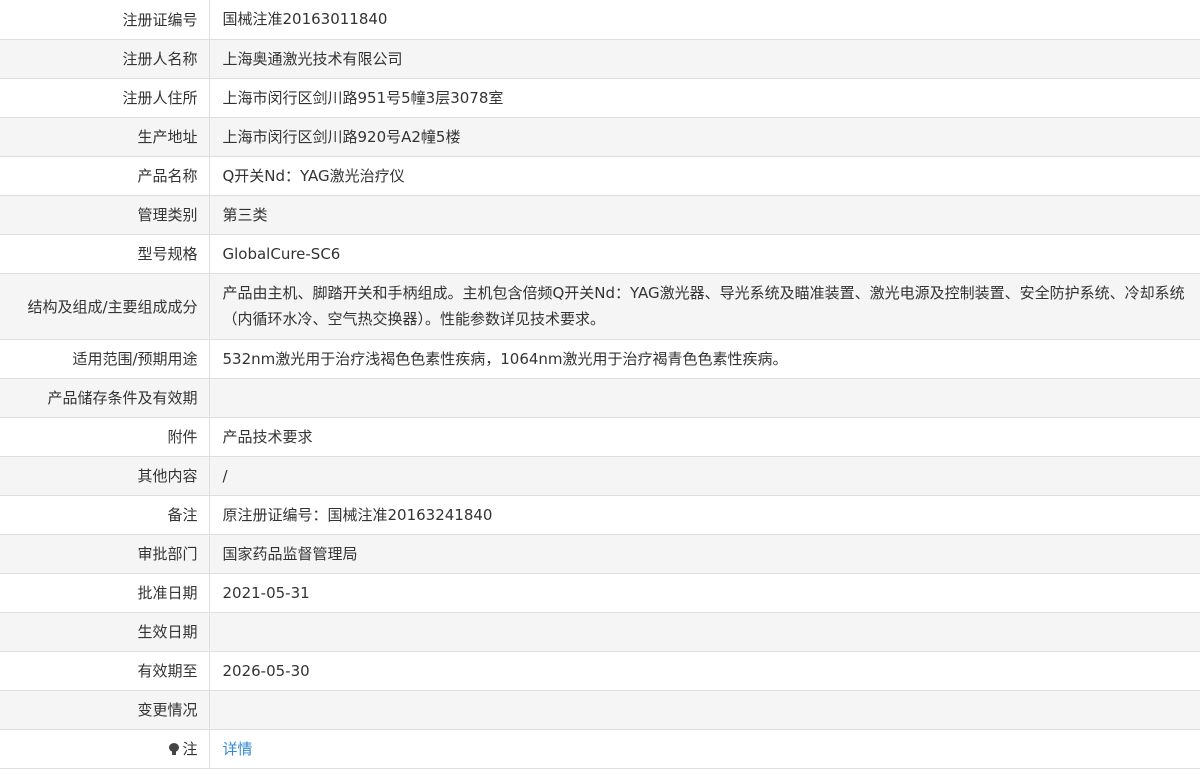 This screenshot has height=774, width=1200. I want to click on field-value-model-spec: GlobalCure-SC6, so click(704, 253).